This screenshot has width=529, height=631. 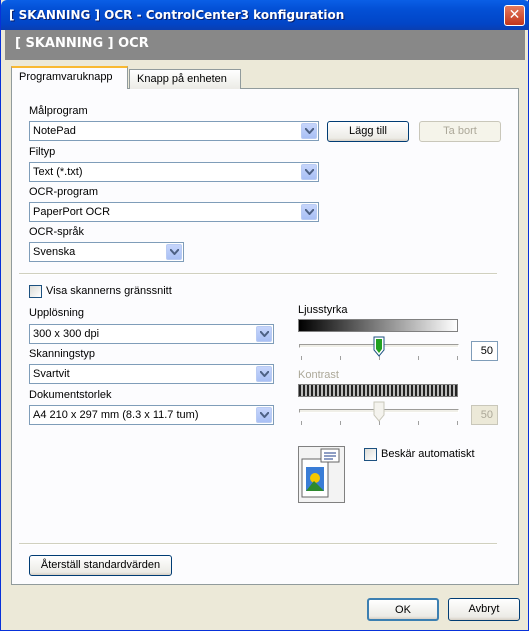 I want to click on scan-type-select: Svartvit, so click(x=151, y=374).